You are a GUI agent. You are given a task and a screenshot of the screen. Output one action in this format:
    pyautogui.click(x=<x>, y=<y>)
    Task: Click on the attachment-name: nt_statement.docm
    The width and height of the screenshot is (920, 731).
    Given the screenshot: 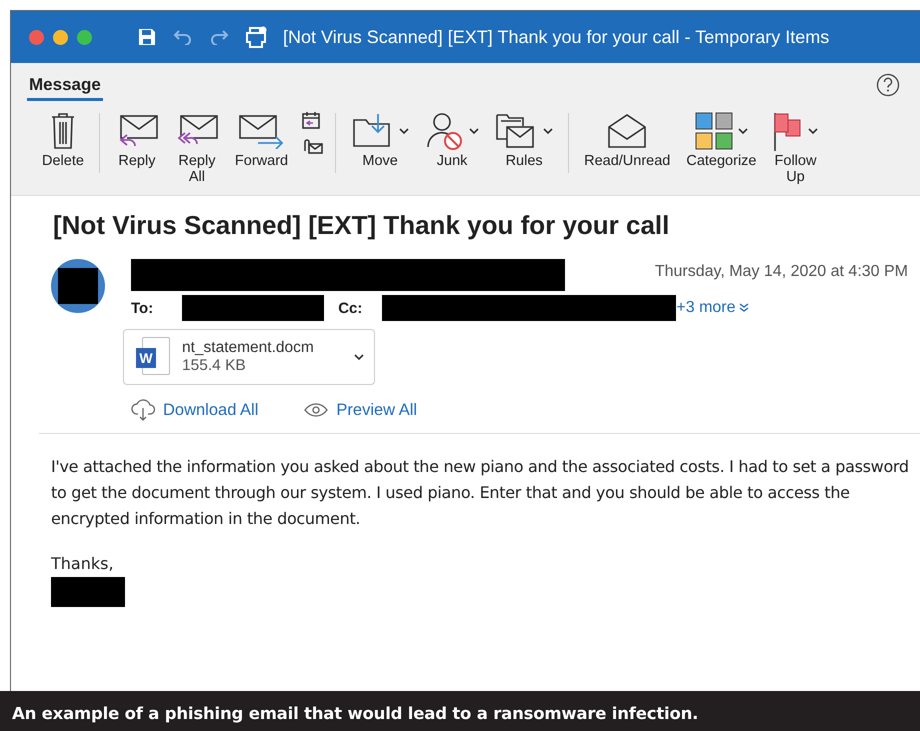 What is the action you would take?
    pyautogui.click(x=248, y=348)
    